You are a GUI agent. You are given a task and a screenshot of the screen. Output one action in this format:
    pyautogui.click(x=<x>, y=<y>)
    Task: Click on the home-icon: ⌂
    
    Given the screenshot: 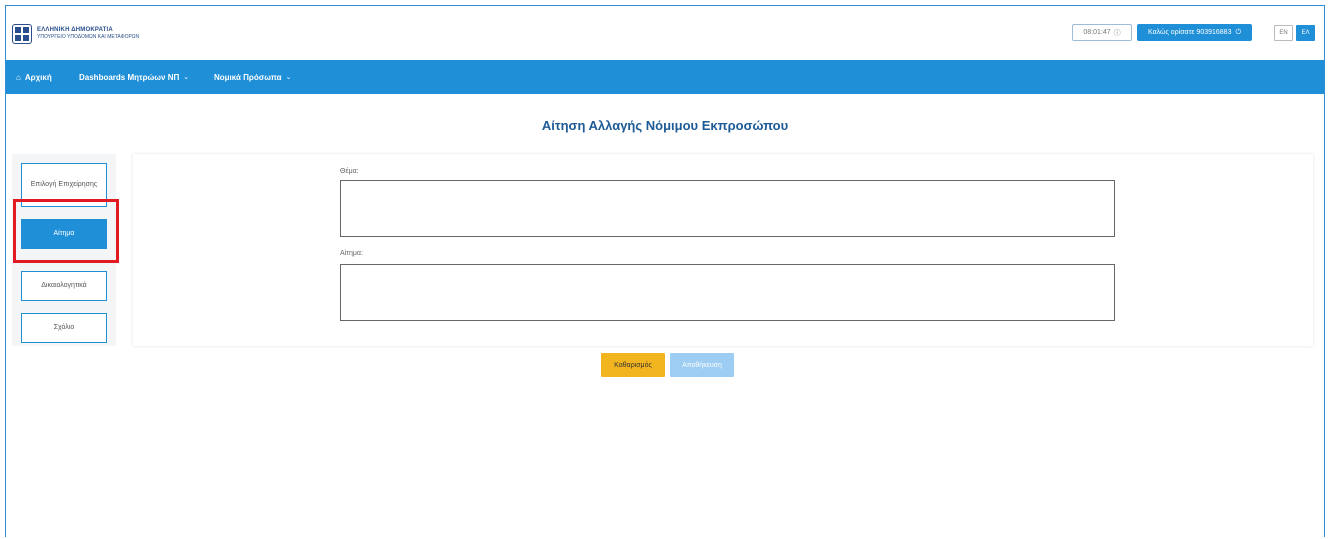 What is the action you would take?
    pyautogui.click(x=18, y=77)
    